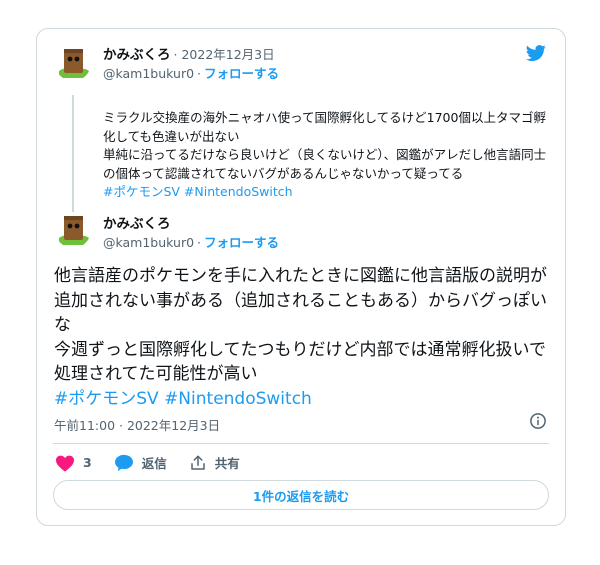 The width and height of the screenshot is (600, 565). I want to click on tweet-date: · 2022年12月3日, so click(224, 53).